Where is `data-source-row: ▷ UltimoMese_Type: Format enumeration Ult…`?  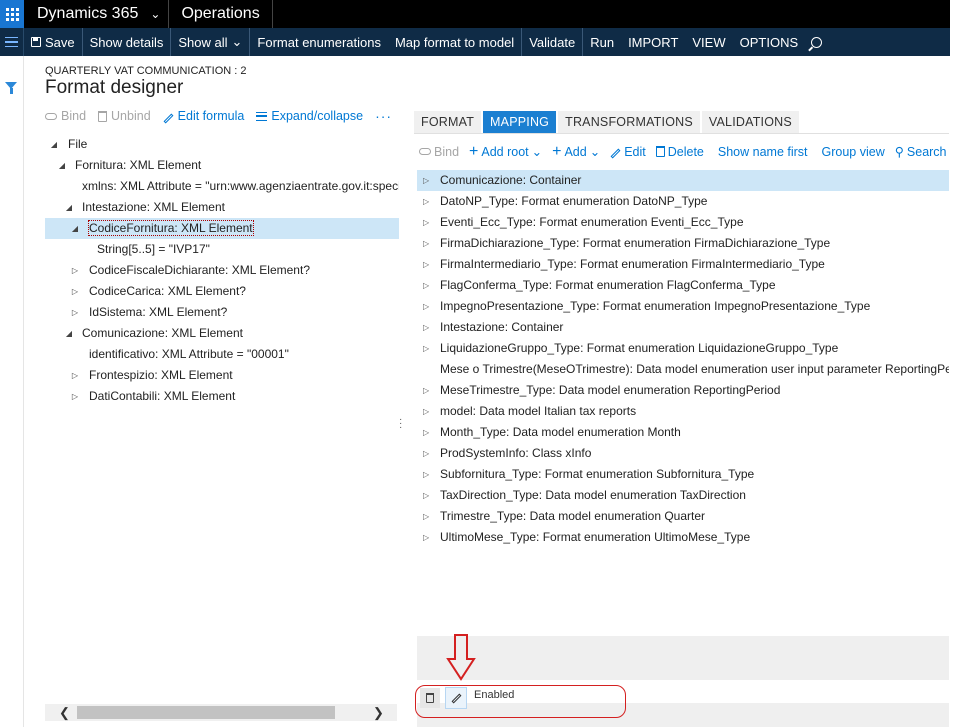
data-source-row: ▷ UltimoMese_Type: Format enumeration Ult… is located at coordinates (683, 537).